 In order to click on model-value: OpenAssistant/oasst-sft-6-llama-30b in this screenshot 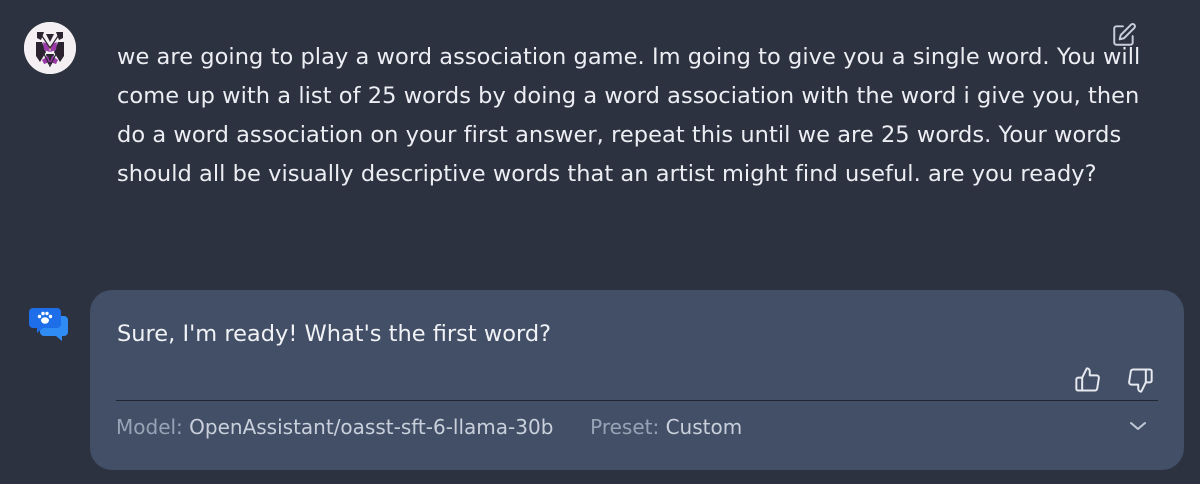, I will do `click(371, 427)`.